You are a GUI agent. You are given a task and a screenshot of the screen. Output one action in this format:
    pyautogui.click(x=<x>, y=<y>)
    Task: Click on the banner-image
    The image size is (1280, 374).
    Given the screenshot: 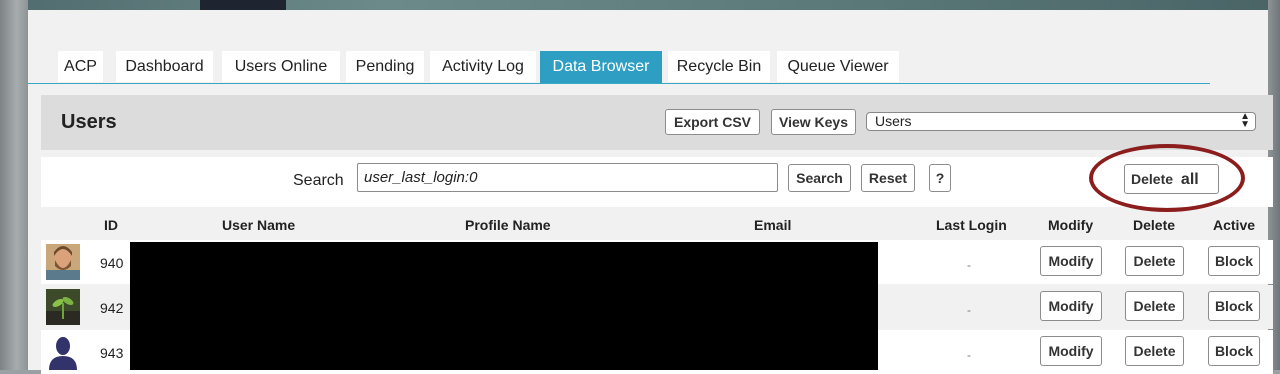 What is the action you would take?
    pyautogui.click(x=243, y=5)
    